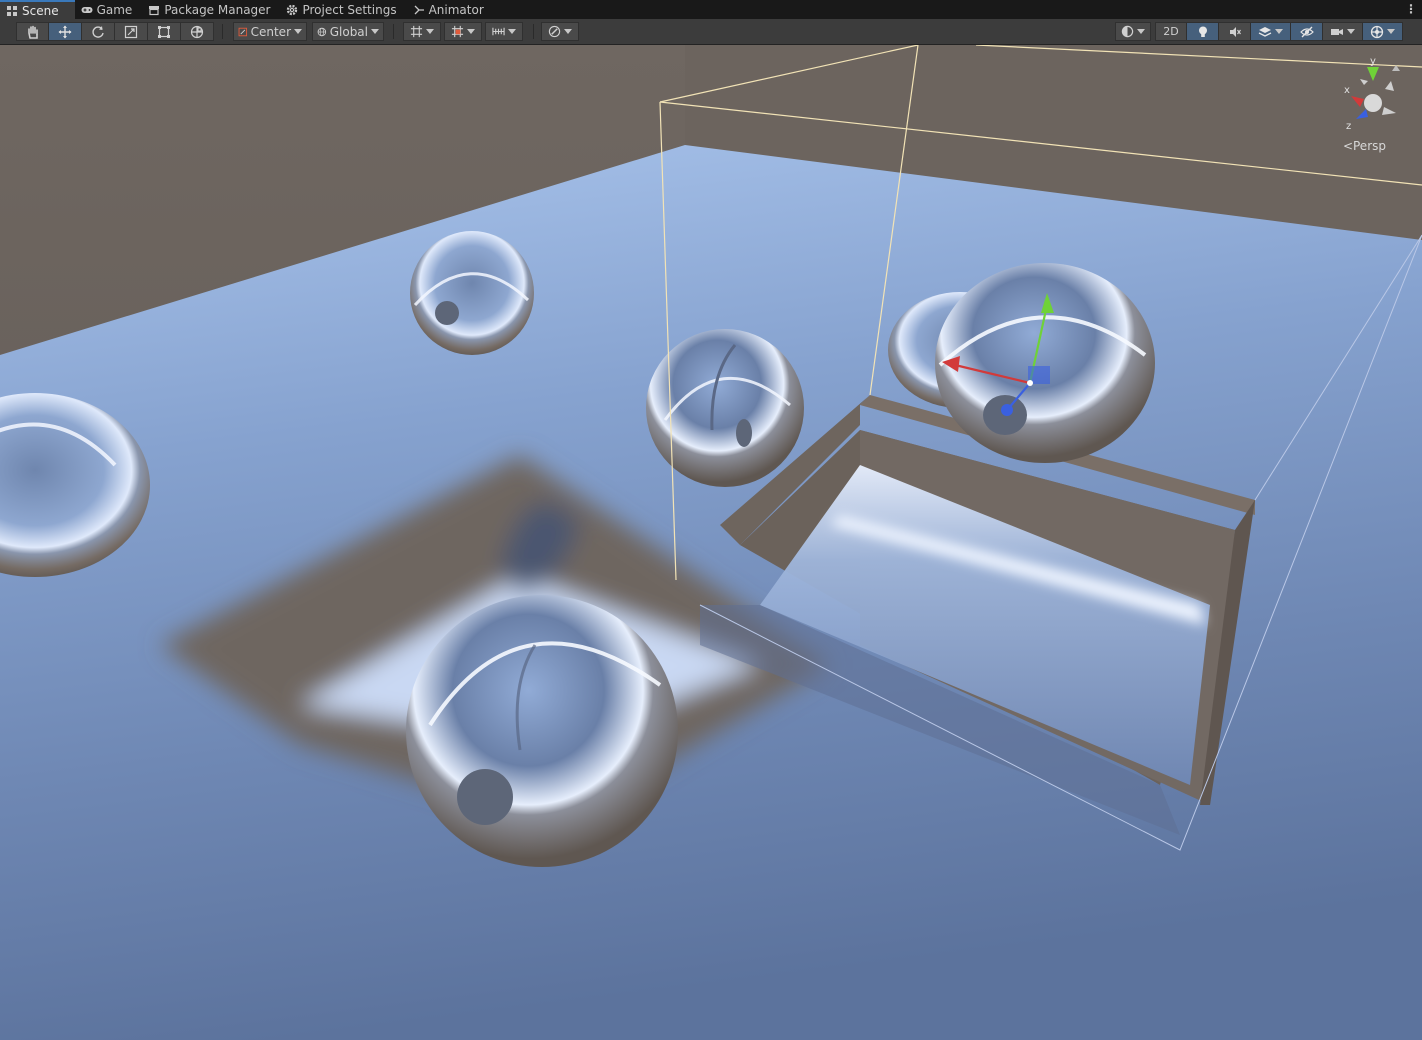 This screenshot has width=1422, height=1040. Describe the element at coordinates (1337, 31) in the screenshot. I see `camera-icon` at that location.